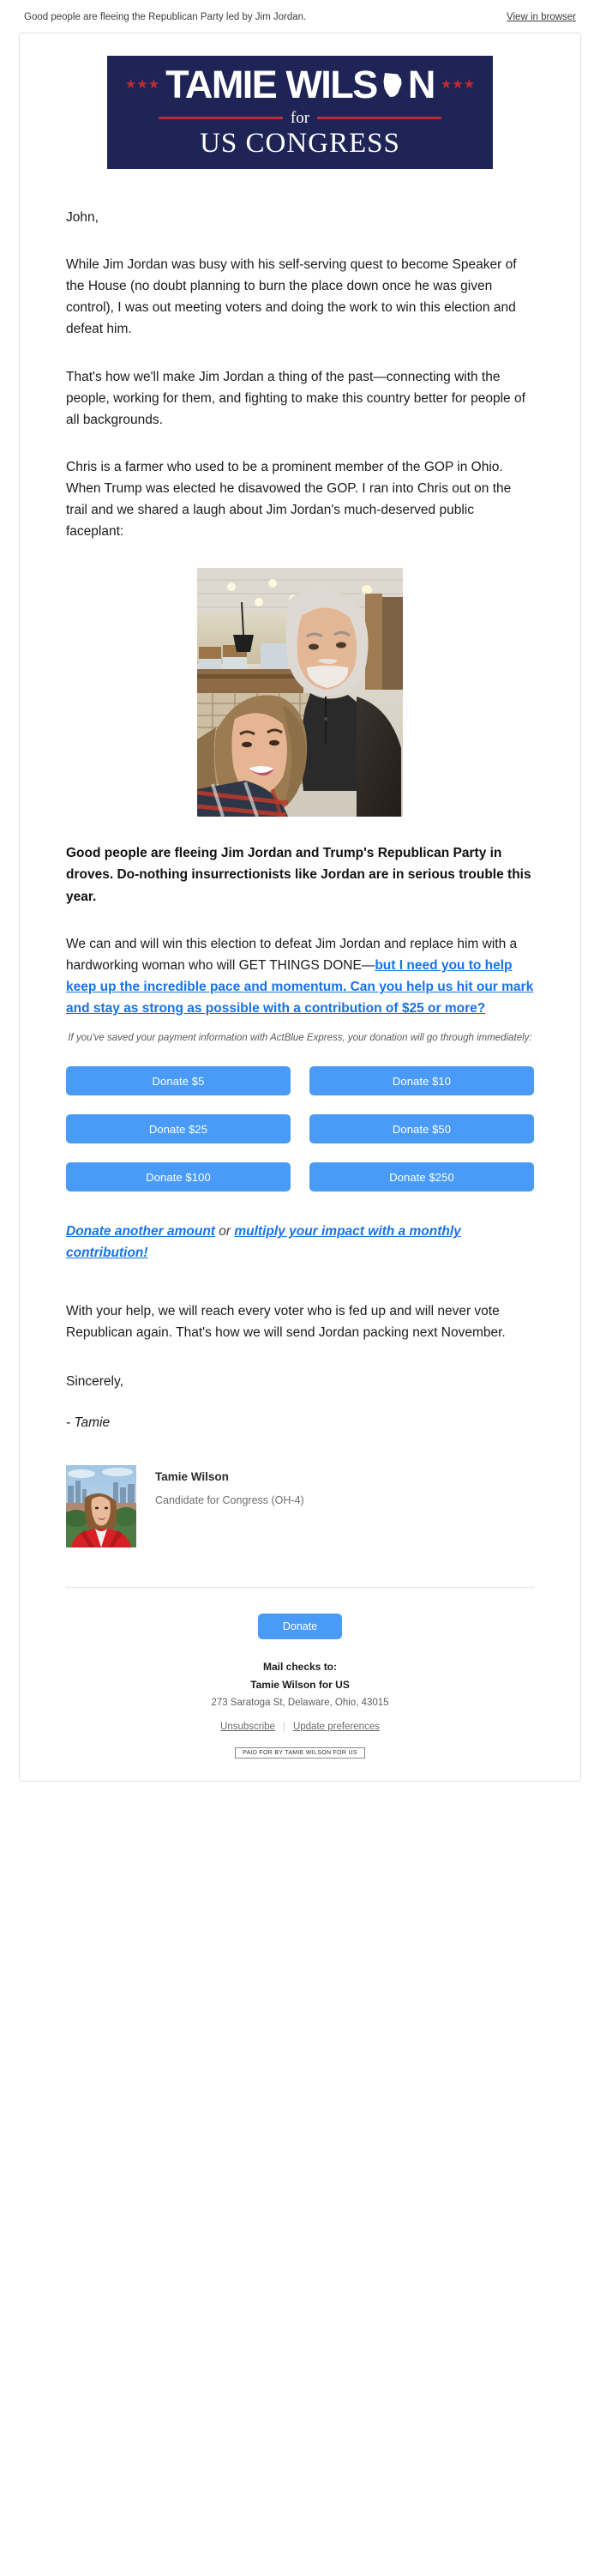 Image resolution: width=600 pixels, height=2576 pixels. I want to click on banner-for-row: for, so click(300, 118).